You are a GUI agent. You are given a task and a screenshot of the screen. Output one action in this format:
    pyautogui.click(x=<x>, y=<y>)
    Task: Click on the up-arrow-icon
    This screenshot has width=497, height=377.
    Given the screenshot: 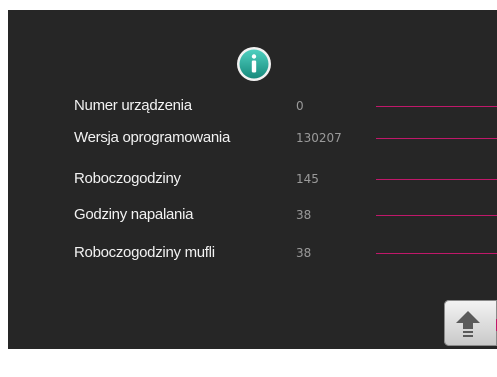 What is the action you would take?
    pyautogui.click(x=468, y=324)
    